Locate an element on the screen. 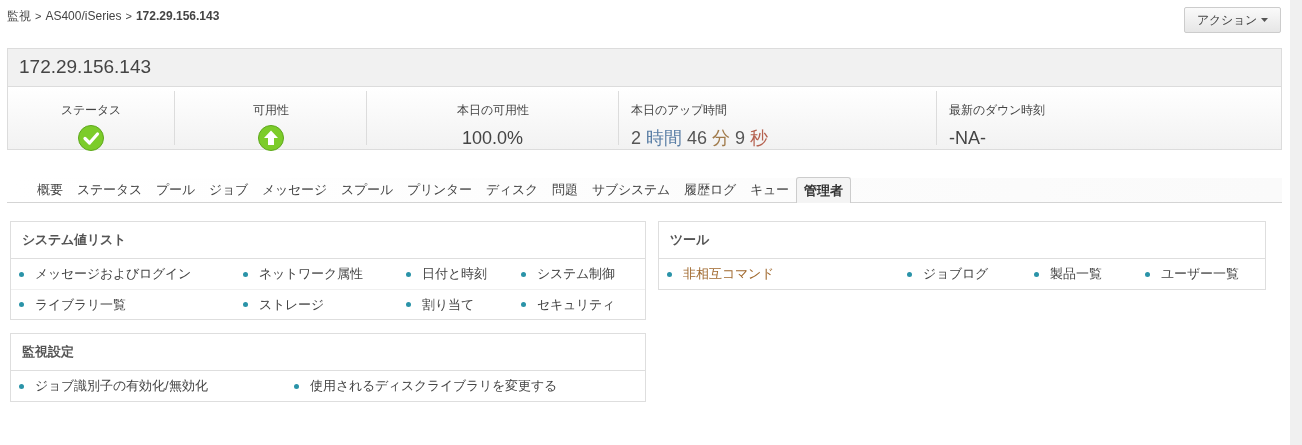  breadcrumb-link: AS400/iSeries is located at coordinates (83, 16).